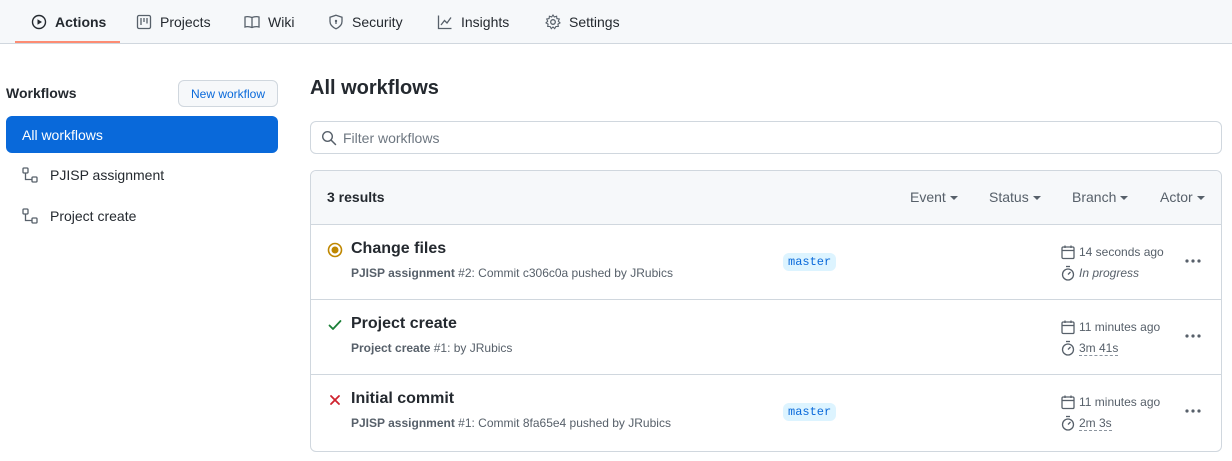 Image resolution: width=1232 pixels, height=461 pixels. Describe the element at coordinates (335, 400) in the screenshot. I see `x-icon` at that location.